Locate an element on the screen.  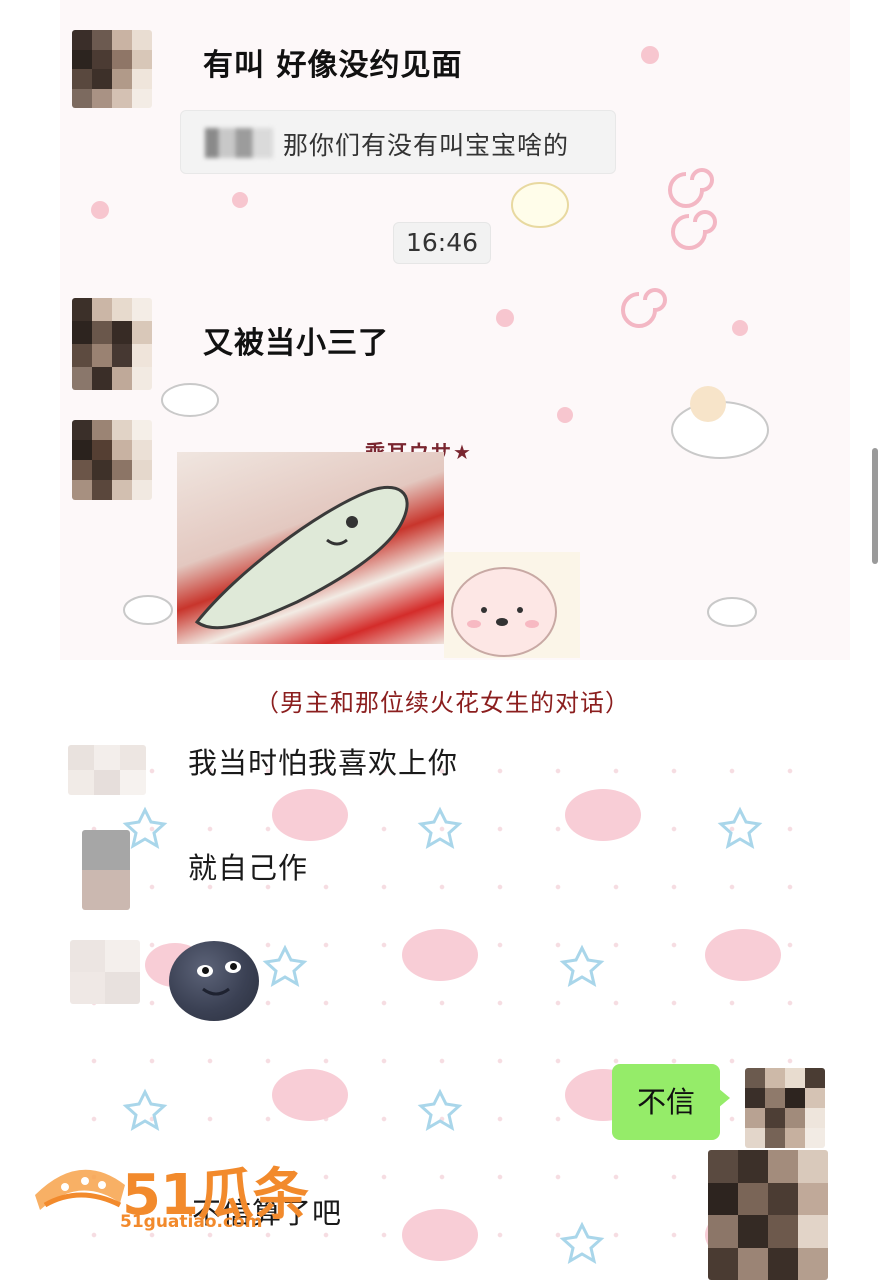
message-text: 又被当小三了 is located at coordinates (296, 340).